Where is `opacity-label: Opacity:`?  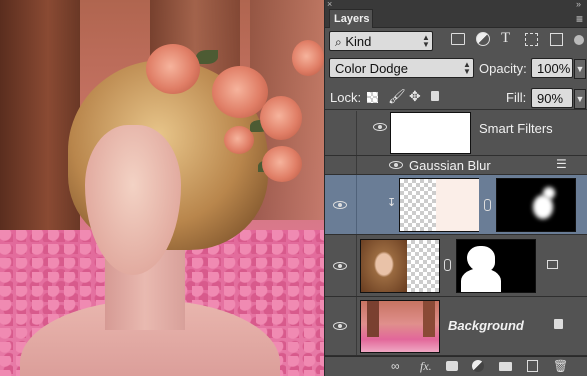 opacity-label: Opacity: is located at coordinates (503, 68).